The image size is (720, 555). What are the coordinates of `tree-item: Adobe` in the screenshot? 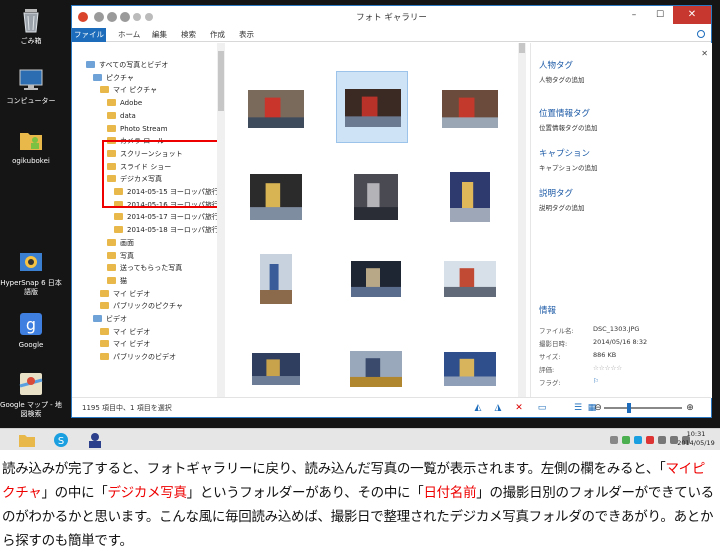 It's located at (124, 103).